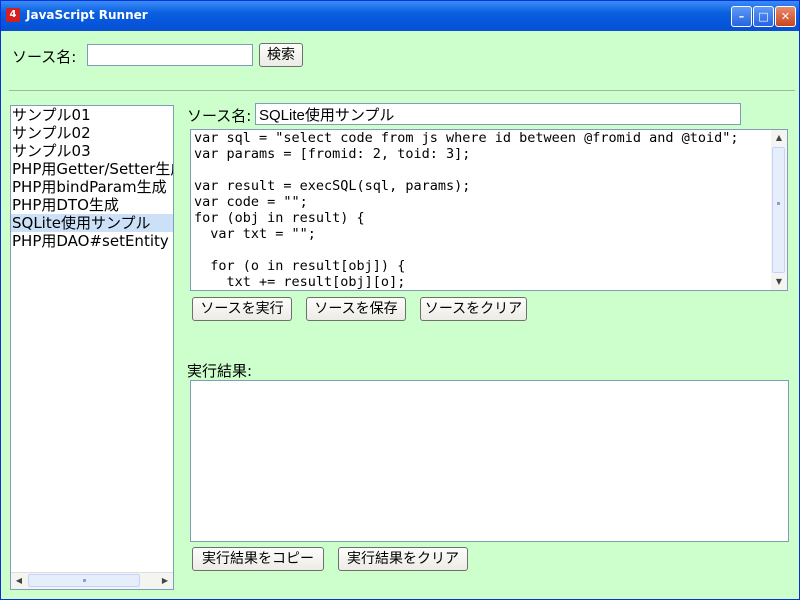 The image size is (800, 600). What do you see at coordinates (281, 55) in the screenshot?
I see `search-button: 検索` at bounding box center [281, 55].